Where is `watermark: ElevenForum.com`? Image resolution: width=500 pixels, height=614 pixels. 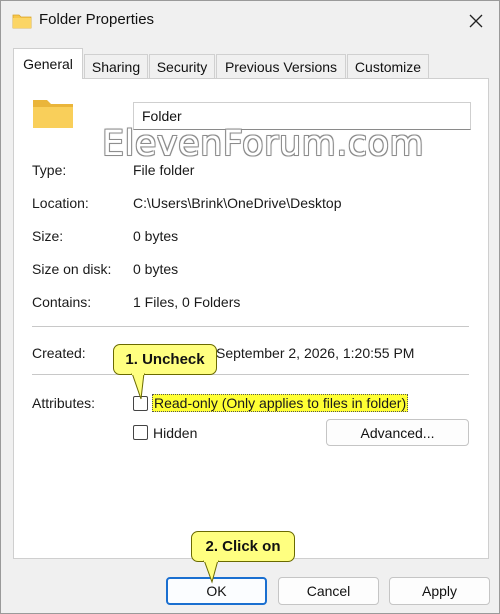
watermark: ElevenForum.com is located at coordinates (263, 144).